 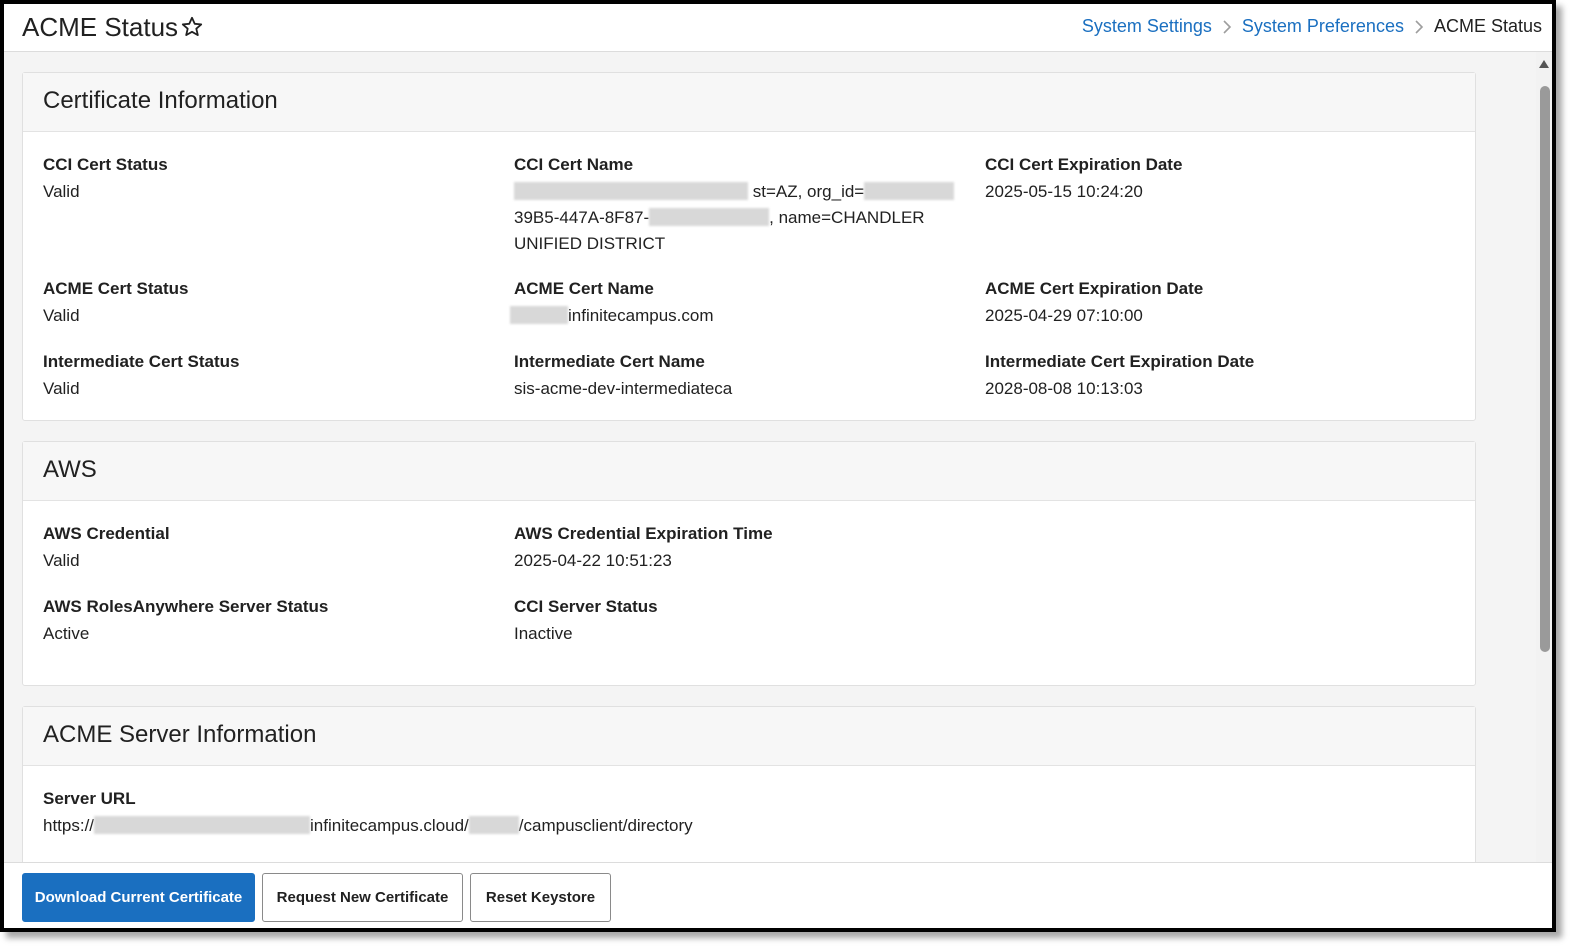 What do you see at coordinates (605, 825) in the screenshot?
I see `url-part3: /campusclient/directory` at bounding box center [605, 825].